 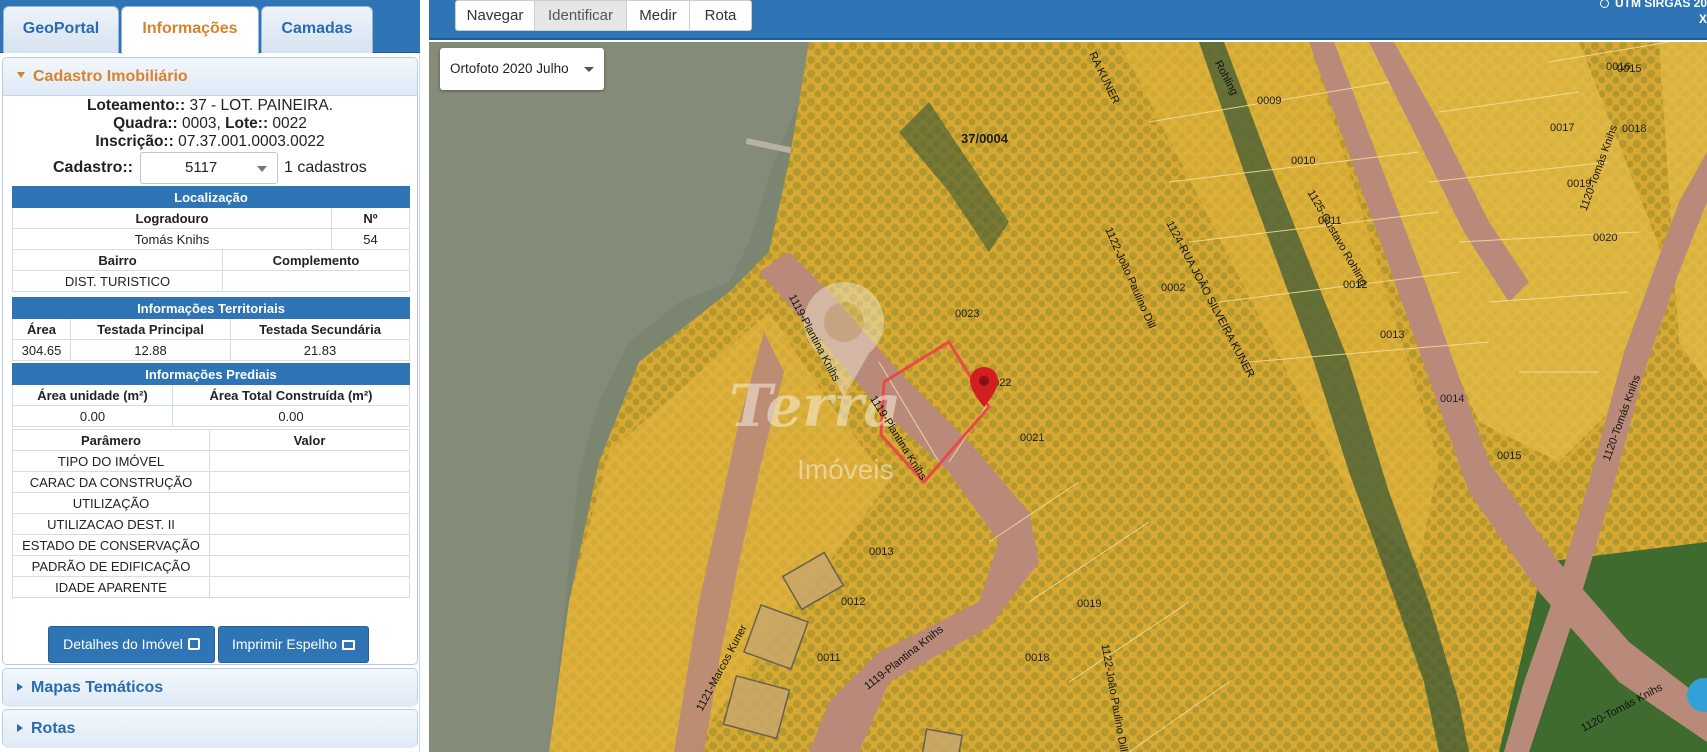 What do you see at coordinates (1702, 19) in the screenshot?
I see `utm-x: X` at bounding box center [1702, 19].